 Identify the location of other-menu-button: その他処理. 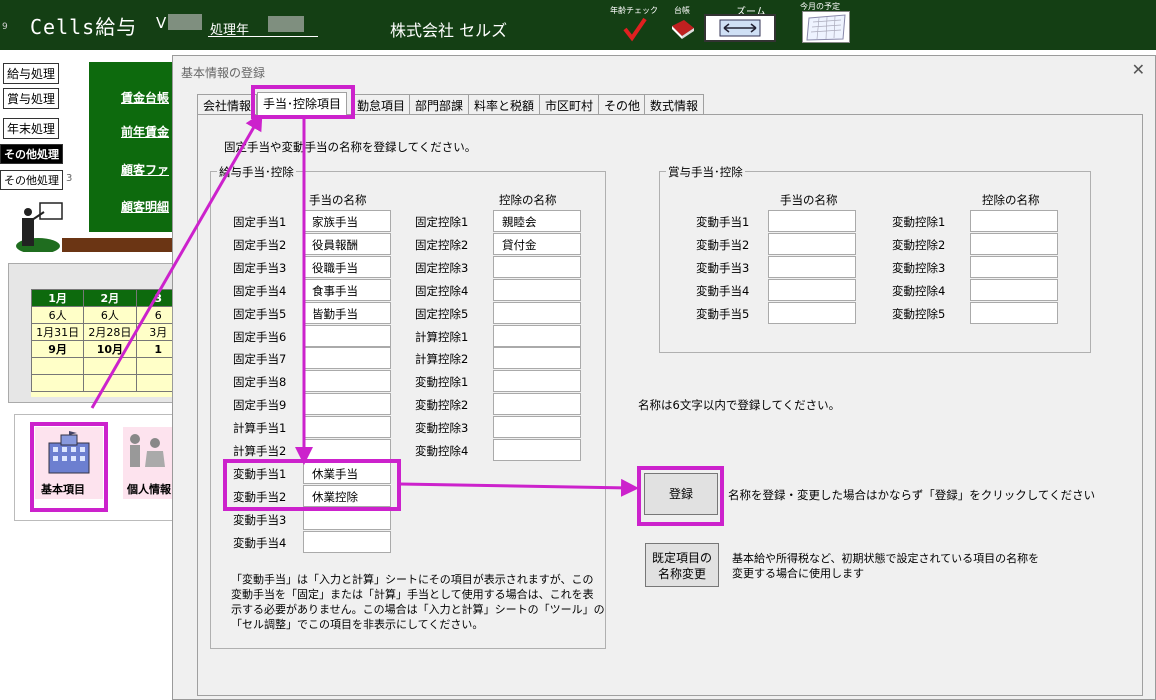
(31, 154).